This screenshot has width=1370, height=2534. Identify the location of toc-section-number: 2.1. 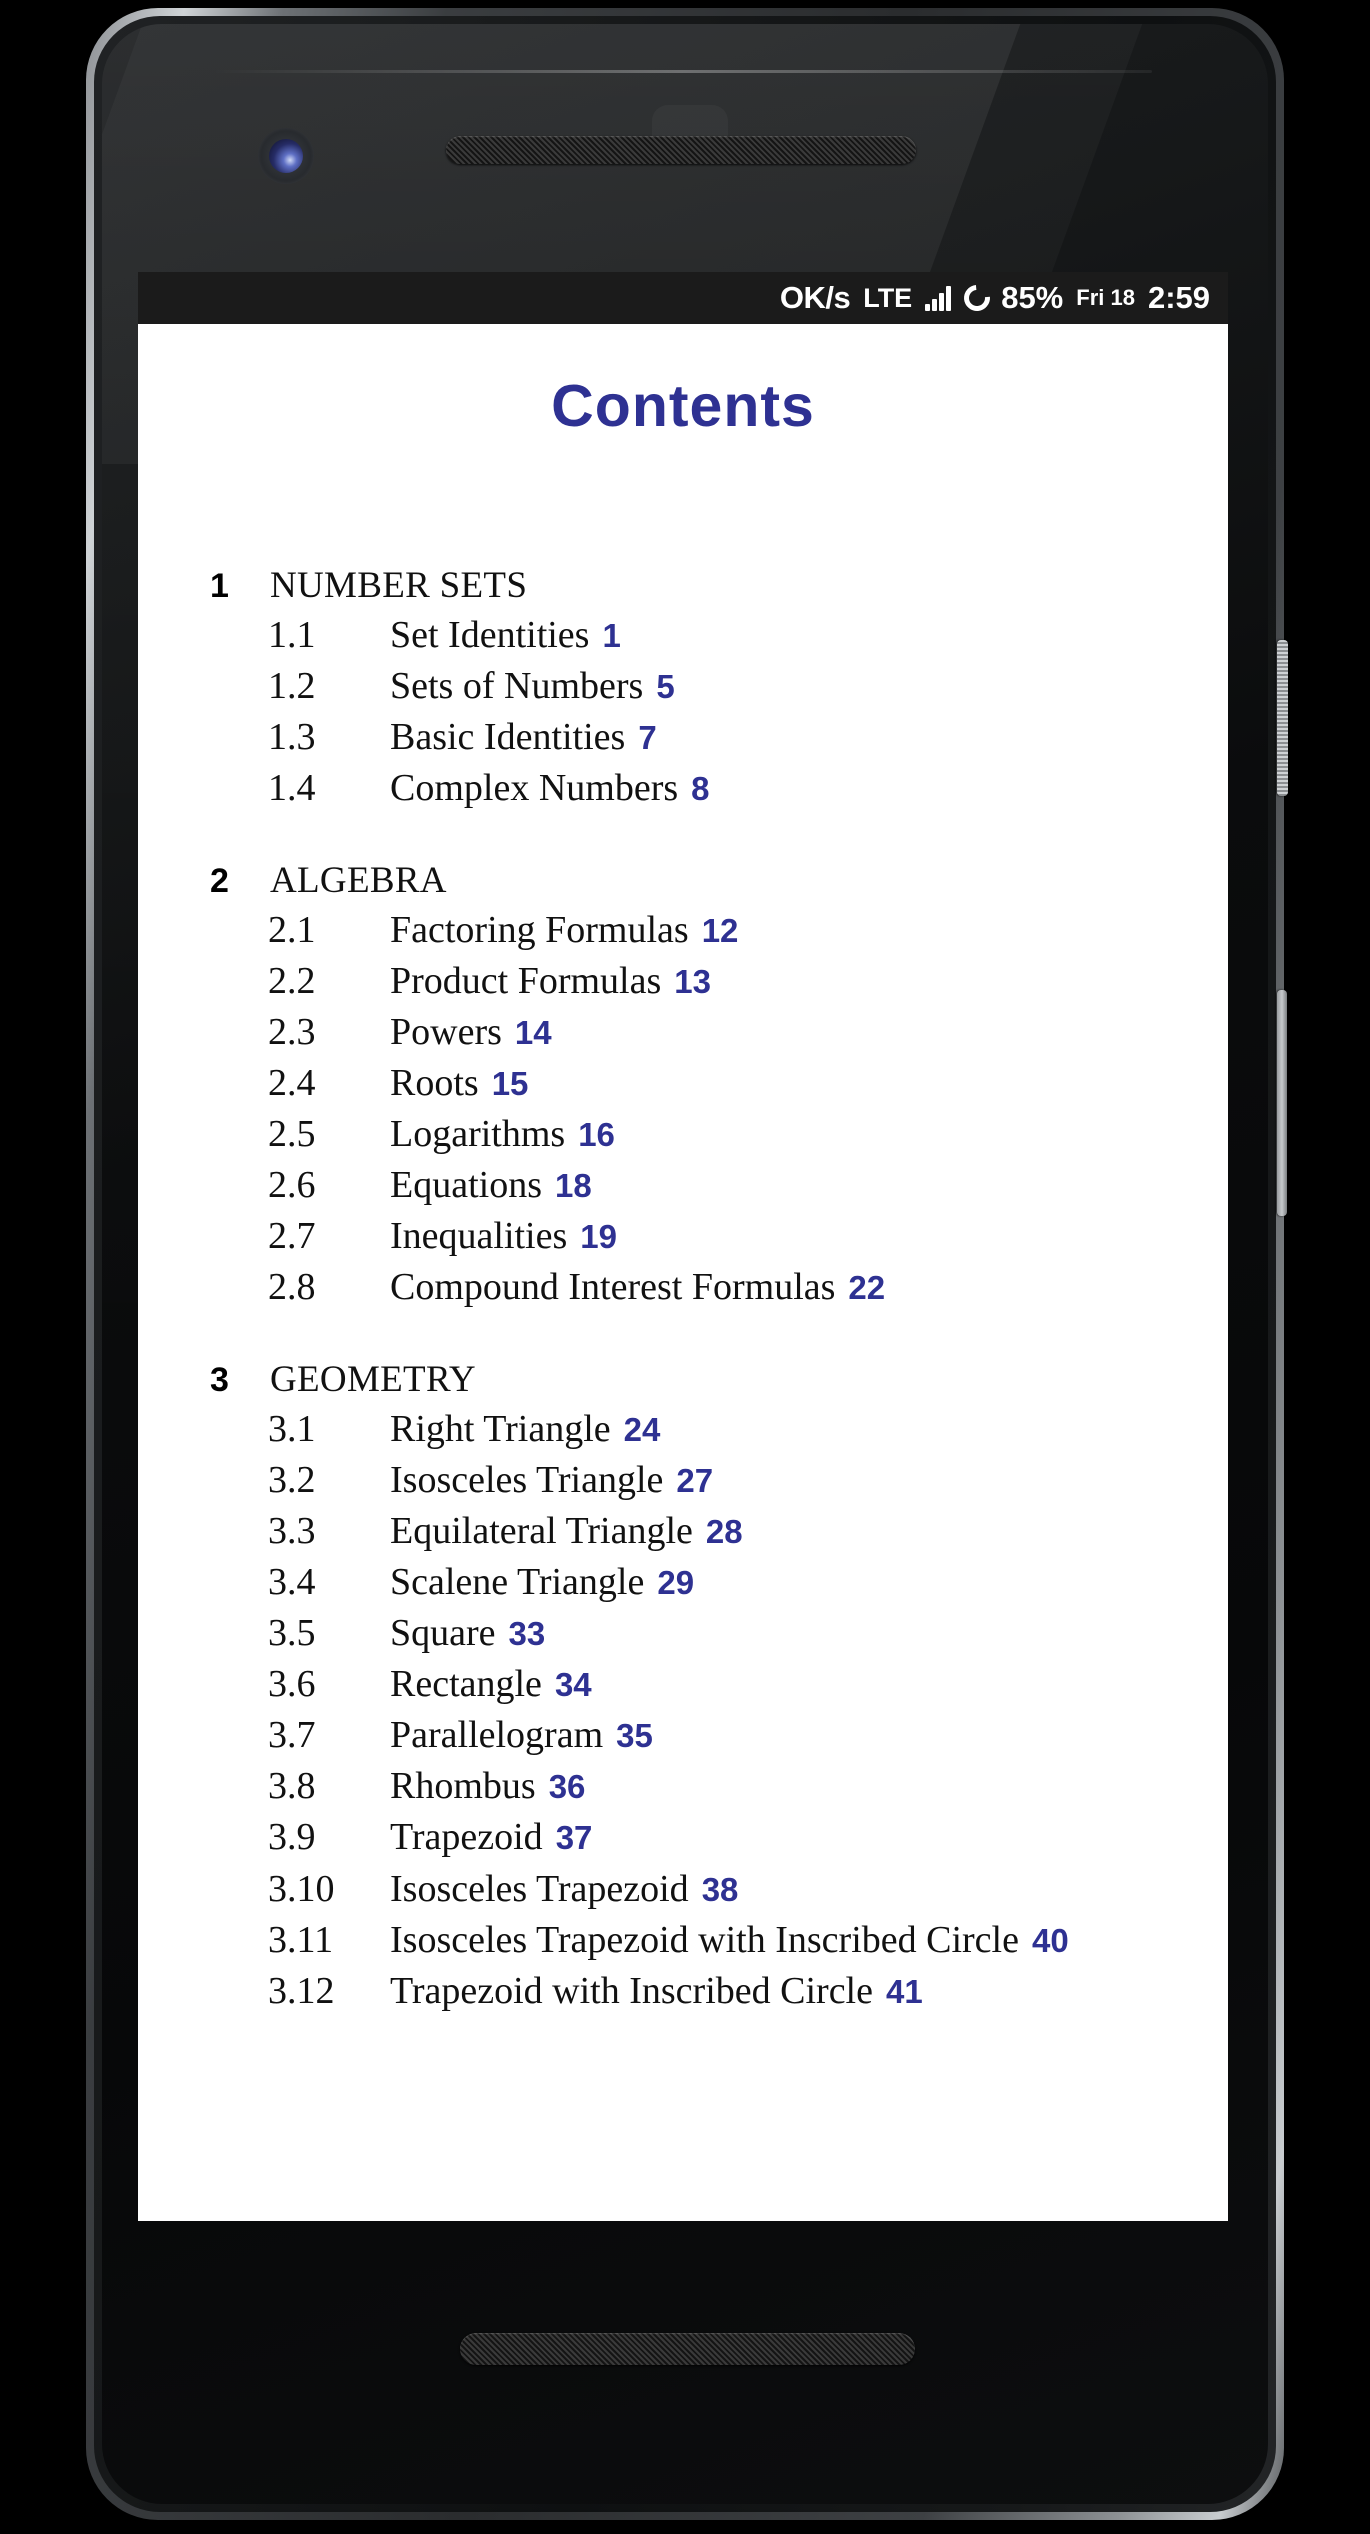
(292, 929).